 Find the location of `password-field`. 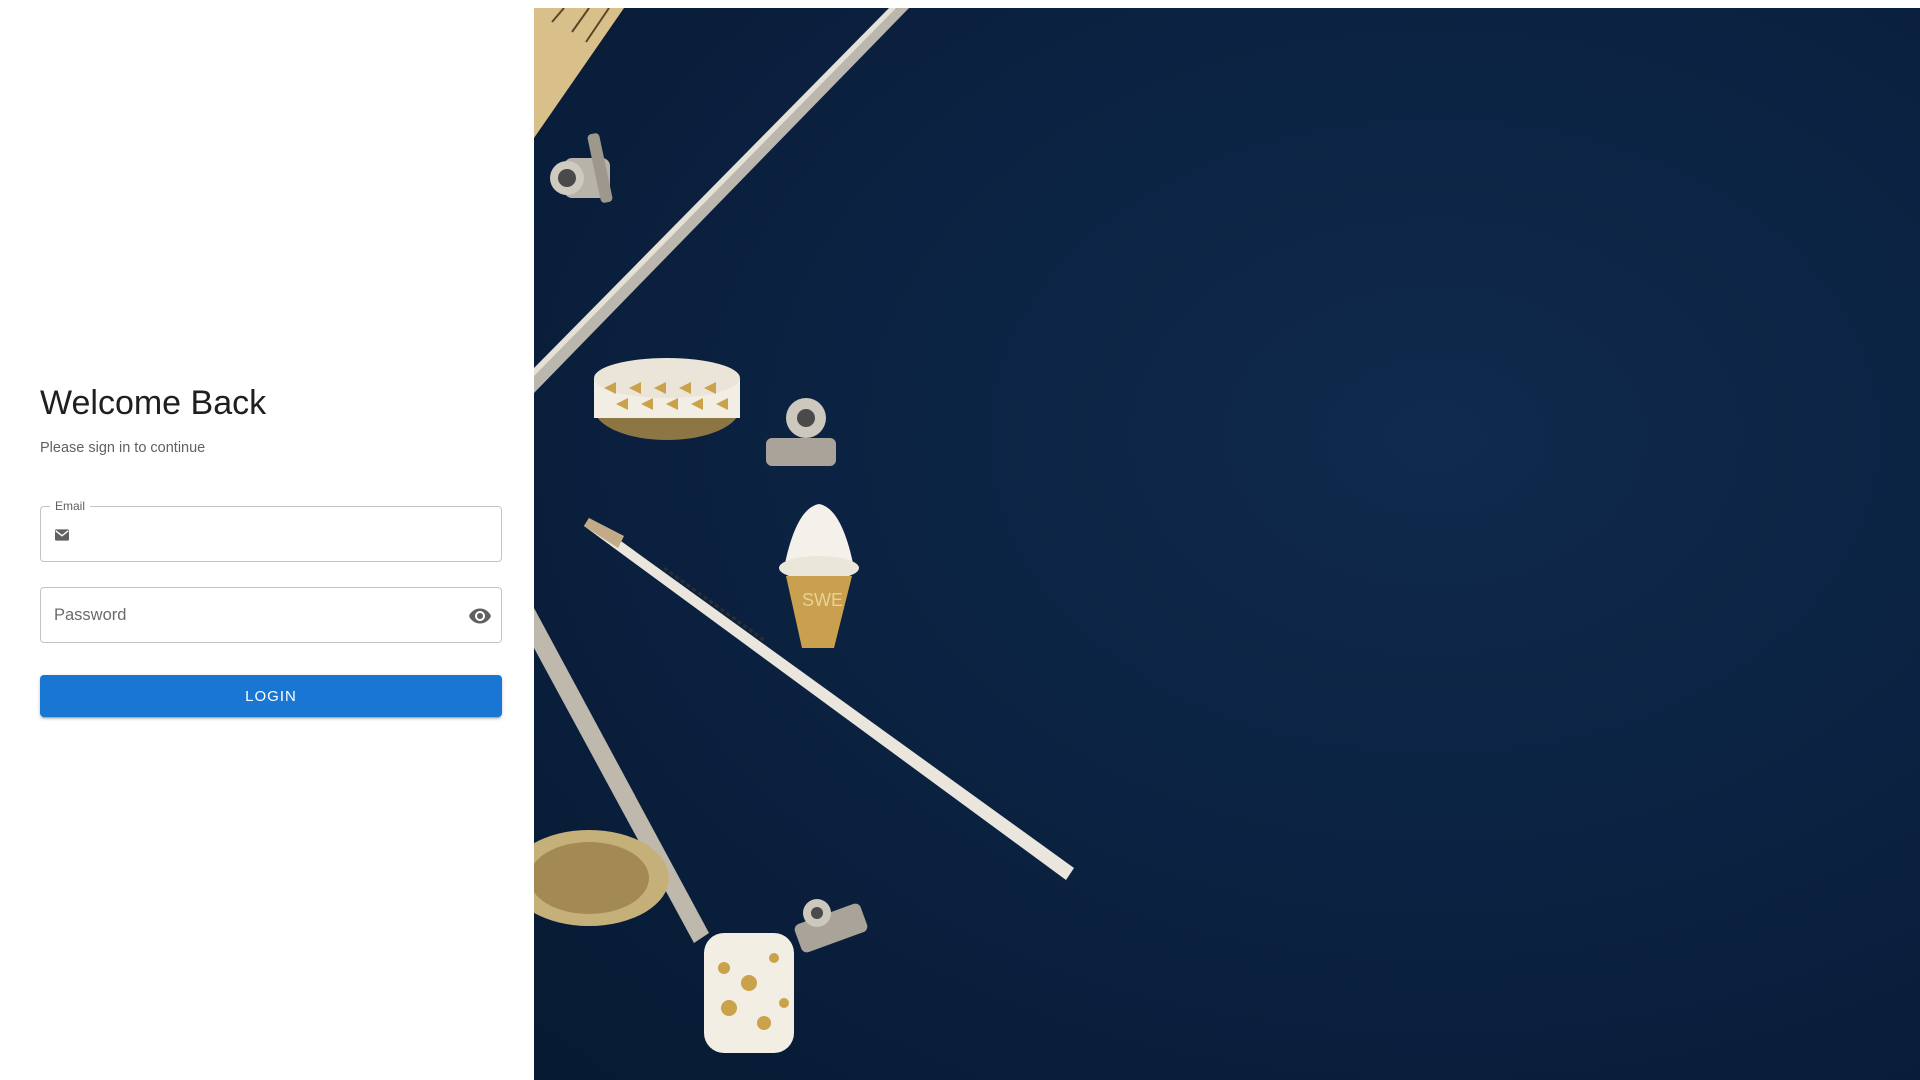

password-field is located at coordinates (271, 615).